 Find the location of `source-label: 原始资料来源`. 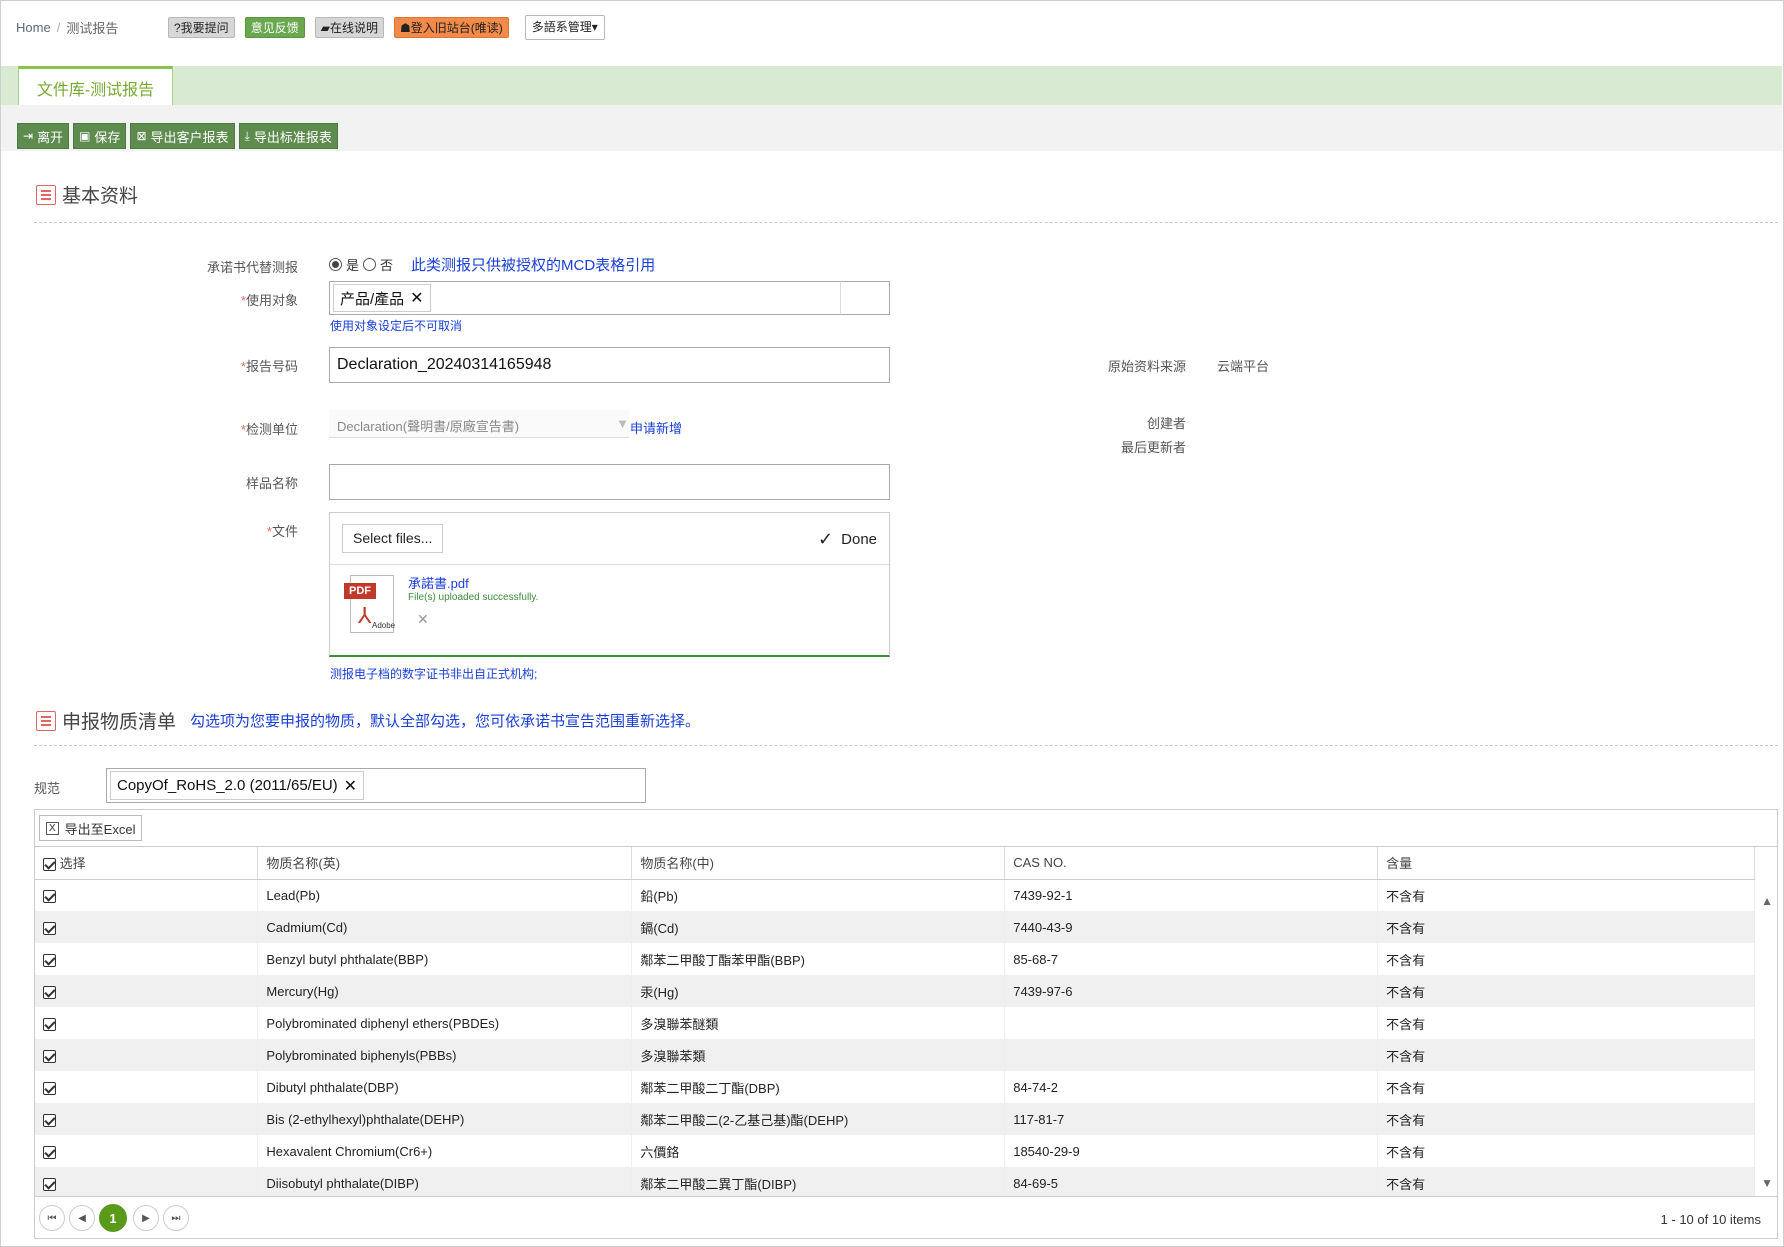

source-label: 原始资料来源 is located at coordinates (1146, 366).